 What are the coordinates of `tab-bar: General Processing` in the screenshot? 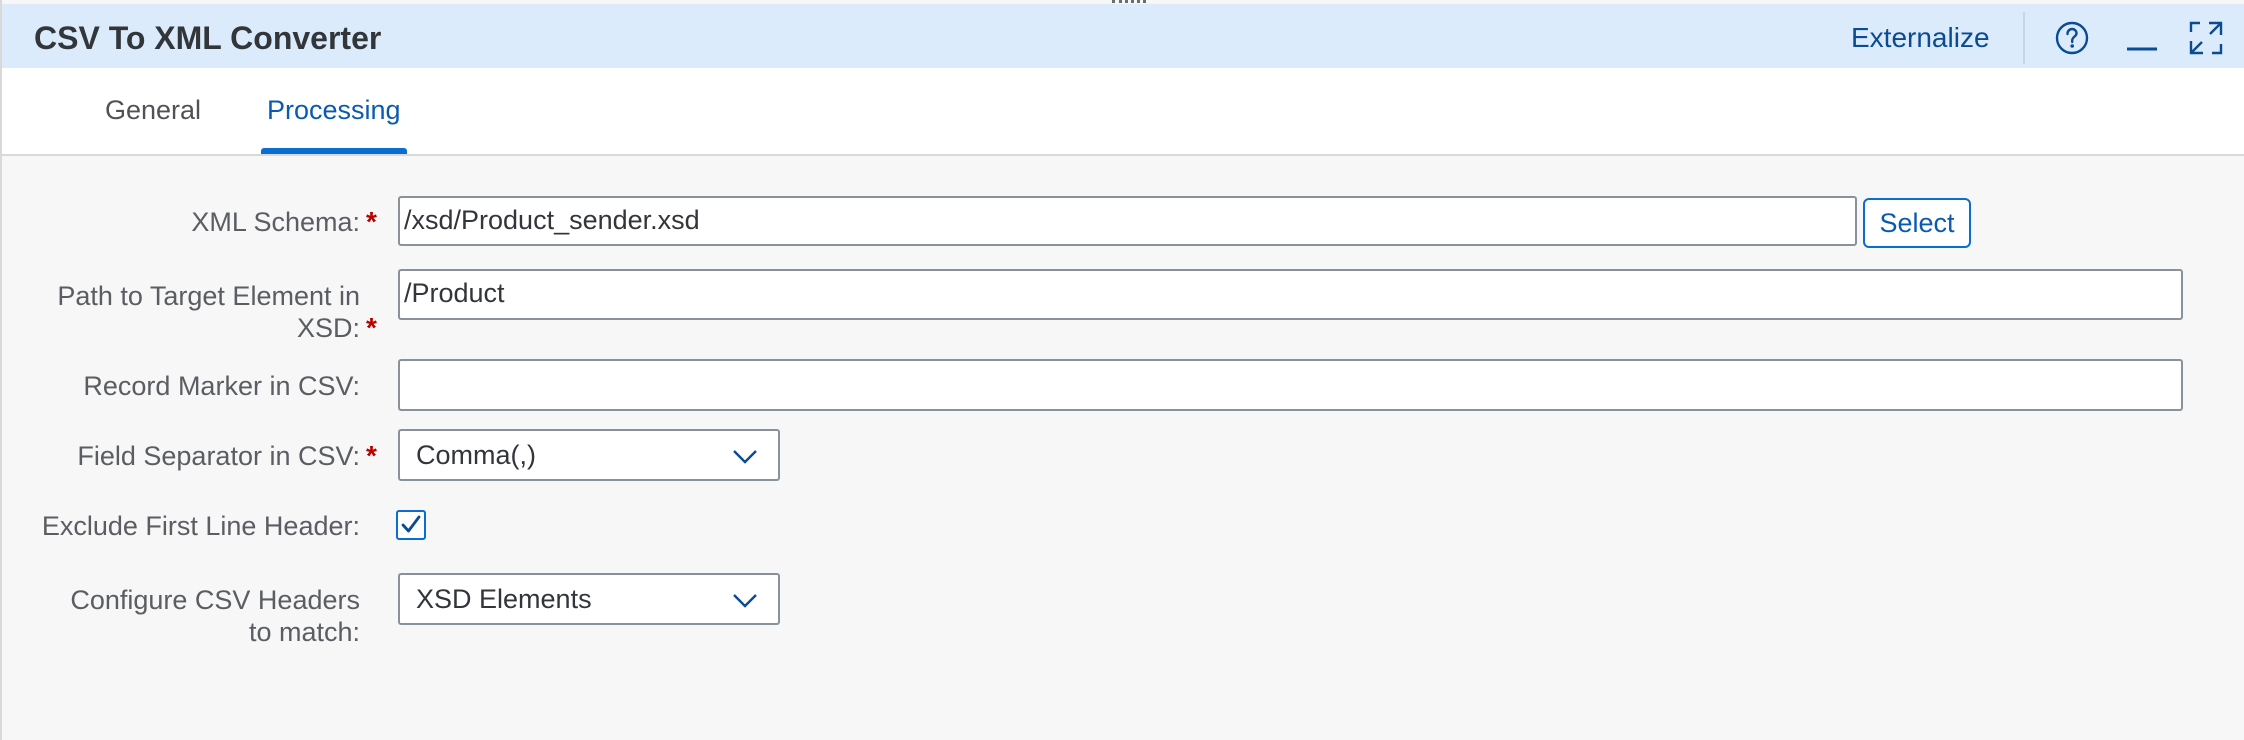 It's located at (1123, 112).